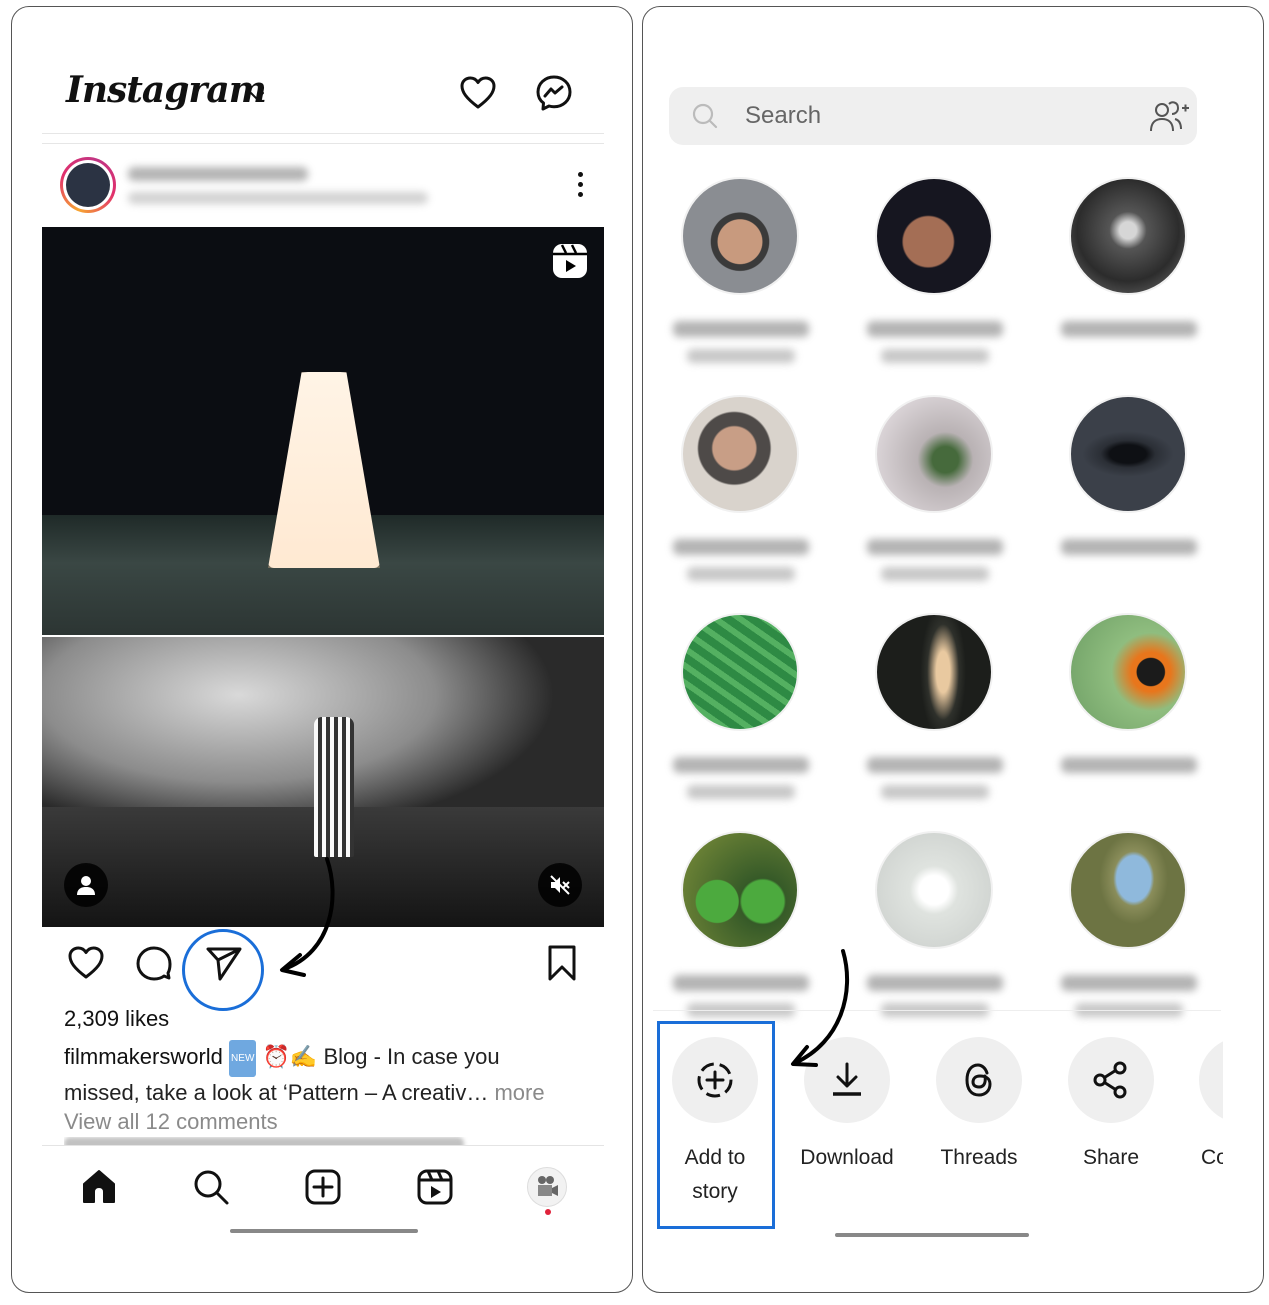 Image resolution: width=1269 pixels, height=1305 pixels. Describe the element at coordinates (554, 93) in the screenshot. I see `messenger-icon` at that location.